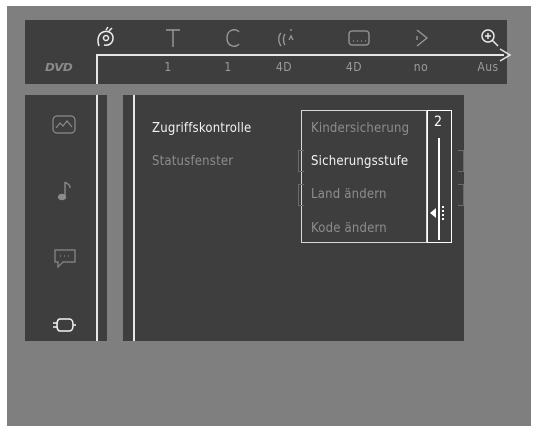 The image size is (537, 432). Describe the element at coordinates (65, 191) in the screenshot. I see `music-note-icon` at that location.